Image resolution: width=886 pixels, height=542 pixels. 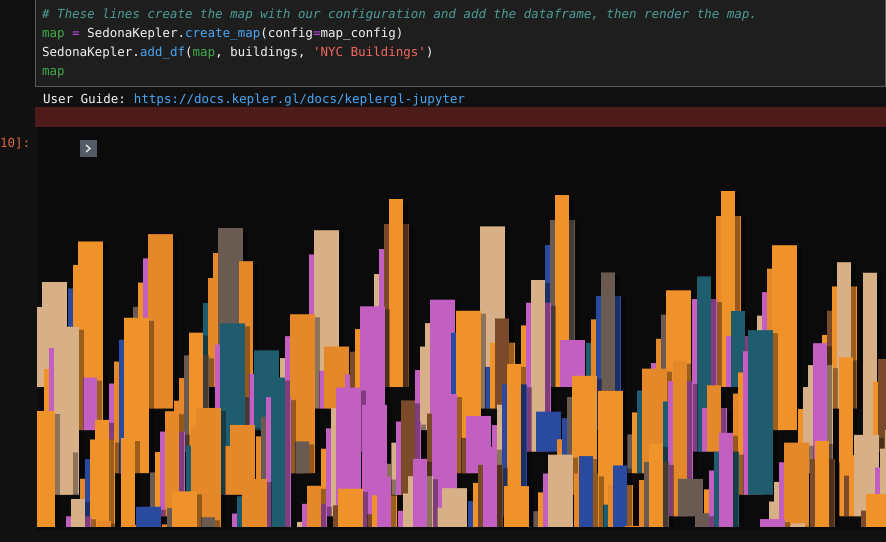 I want to click on chevron-right-icon, so click(x=88, y=148).